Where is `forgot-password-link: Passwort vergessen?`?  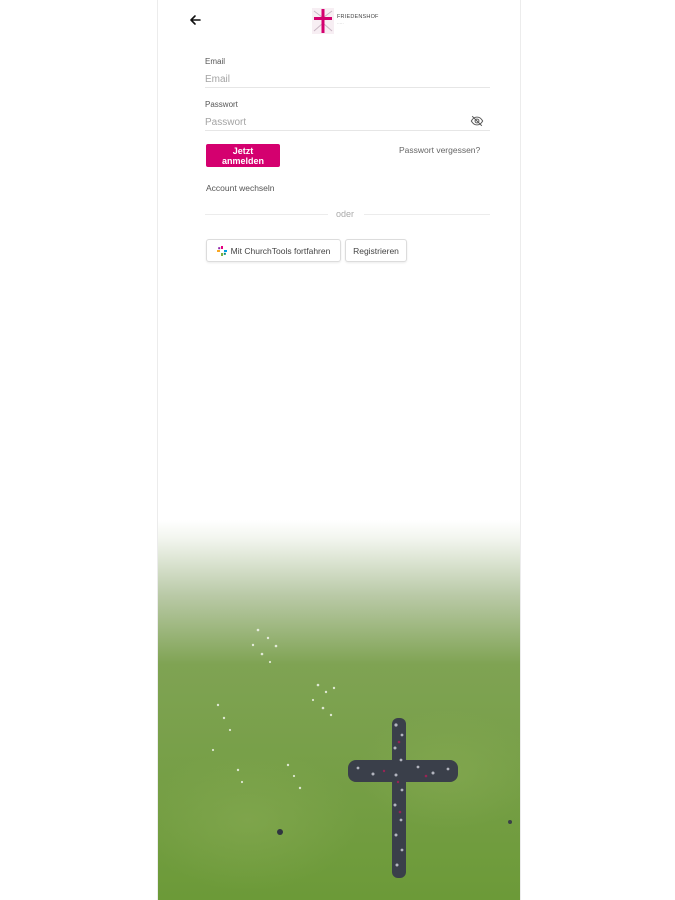
forgot-password-link: Passwort vergessen? is located at coordinates (439, 150).